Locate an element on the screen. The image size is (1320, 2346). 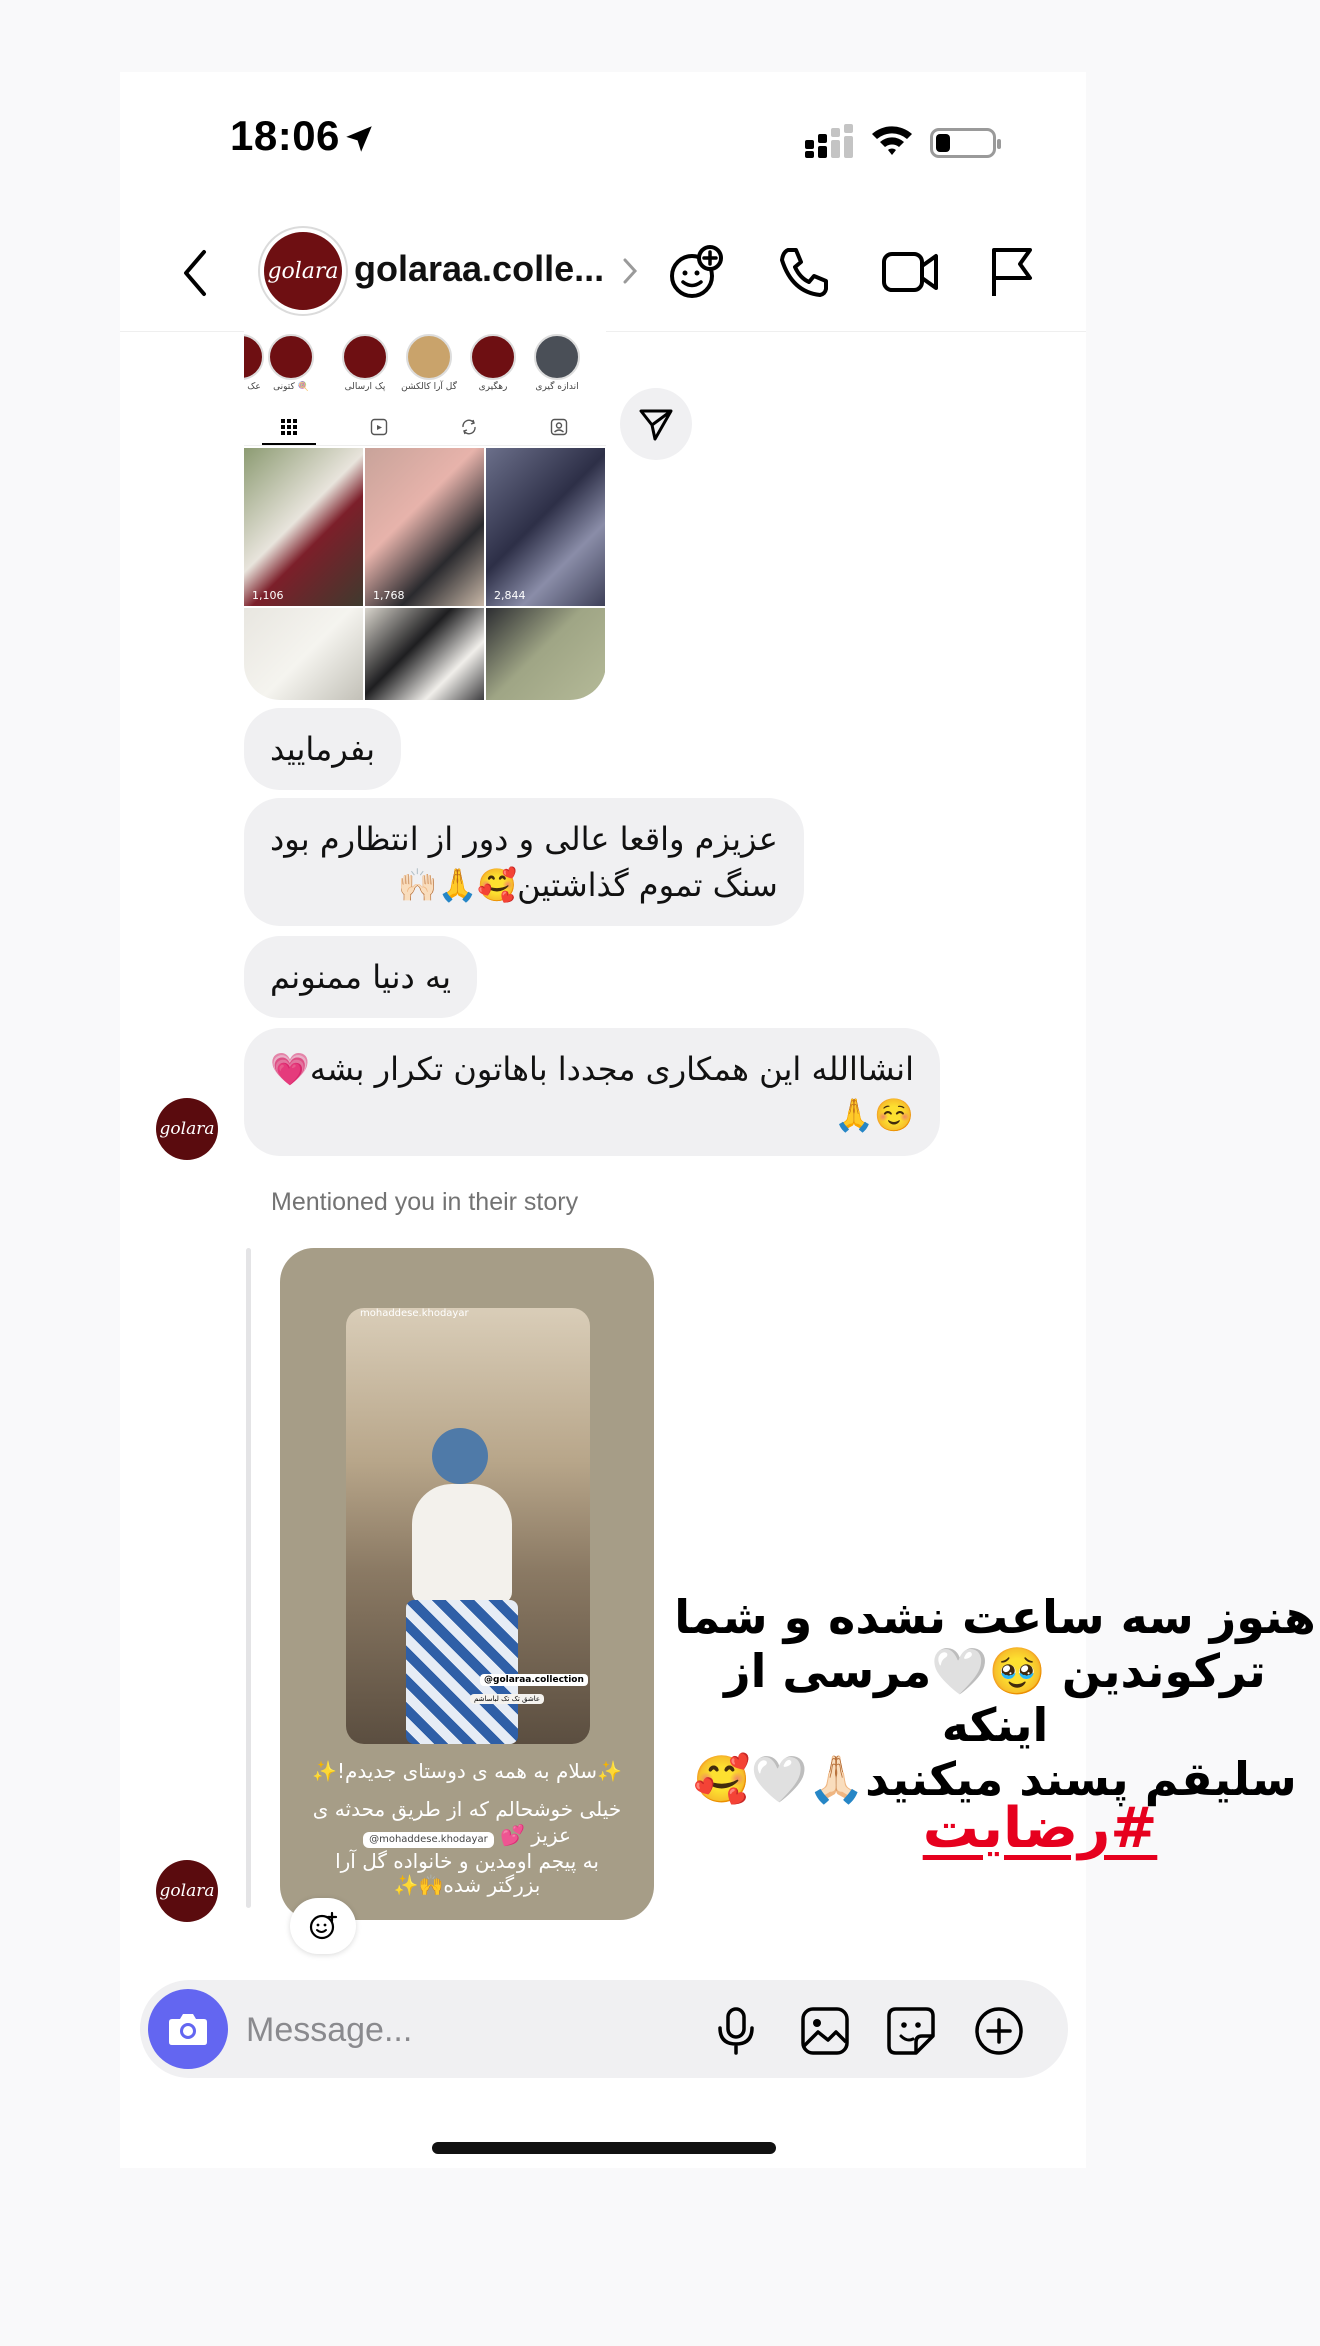
highlight-label: گل آرا کالکشن is located at coordinates (429, 387).